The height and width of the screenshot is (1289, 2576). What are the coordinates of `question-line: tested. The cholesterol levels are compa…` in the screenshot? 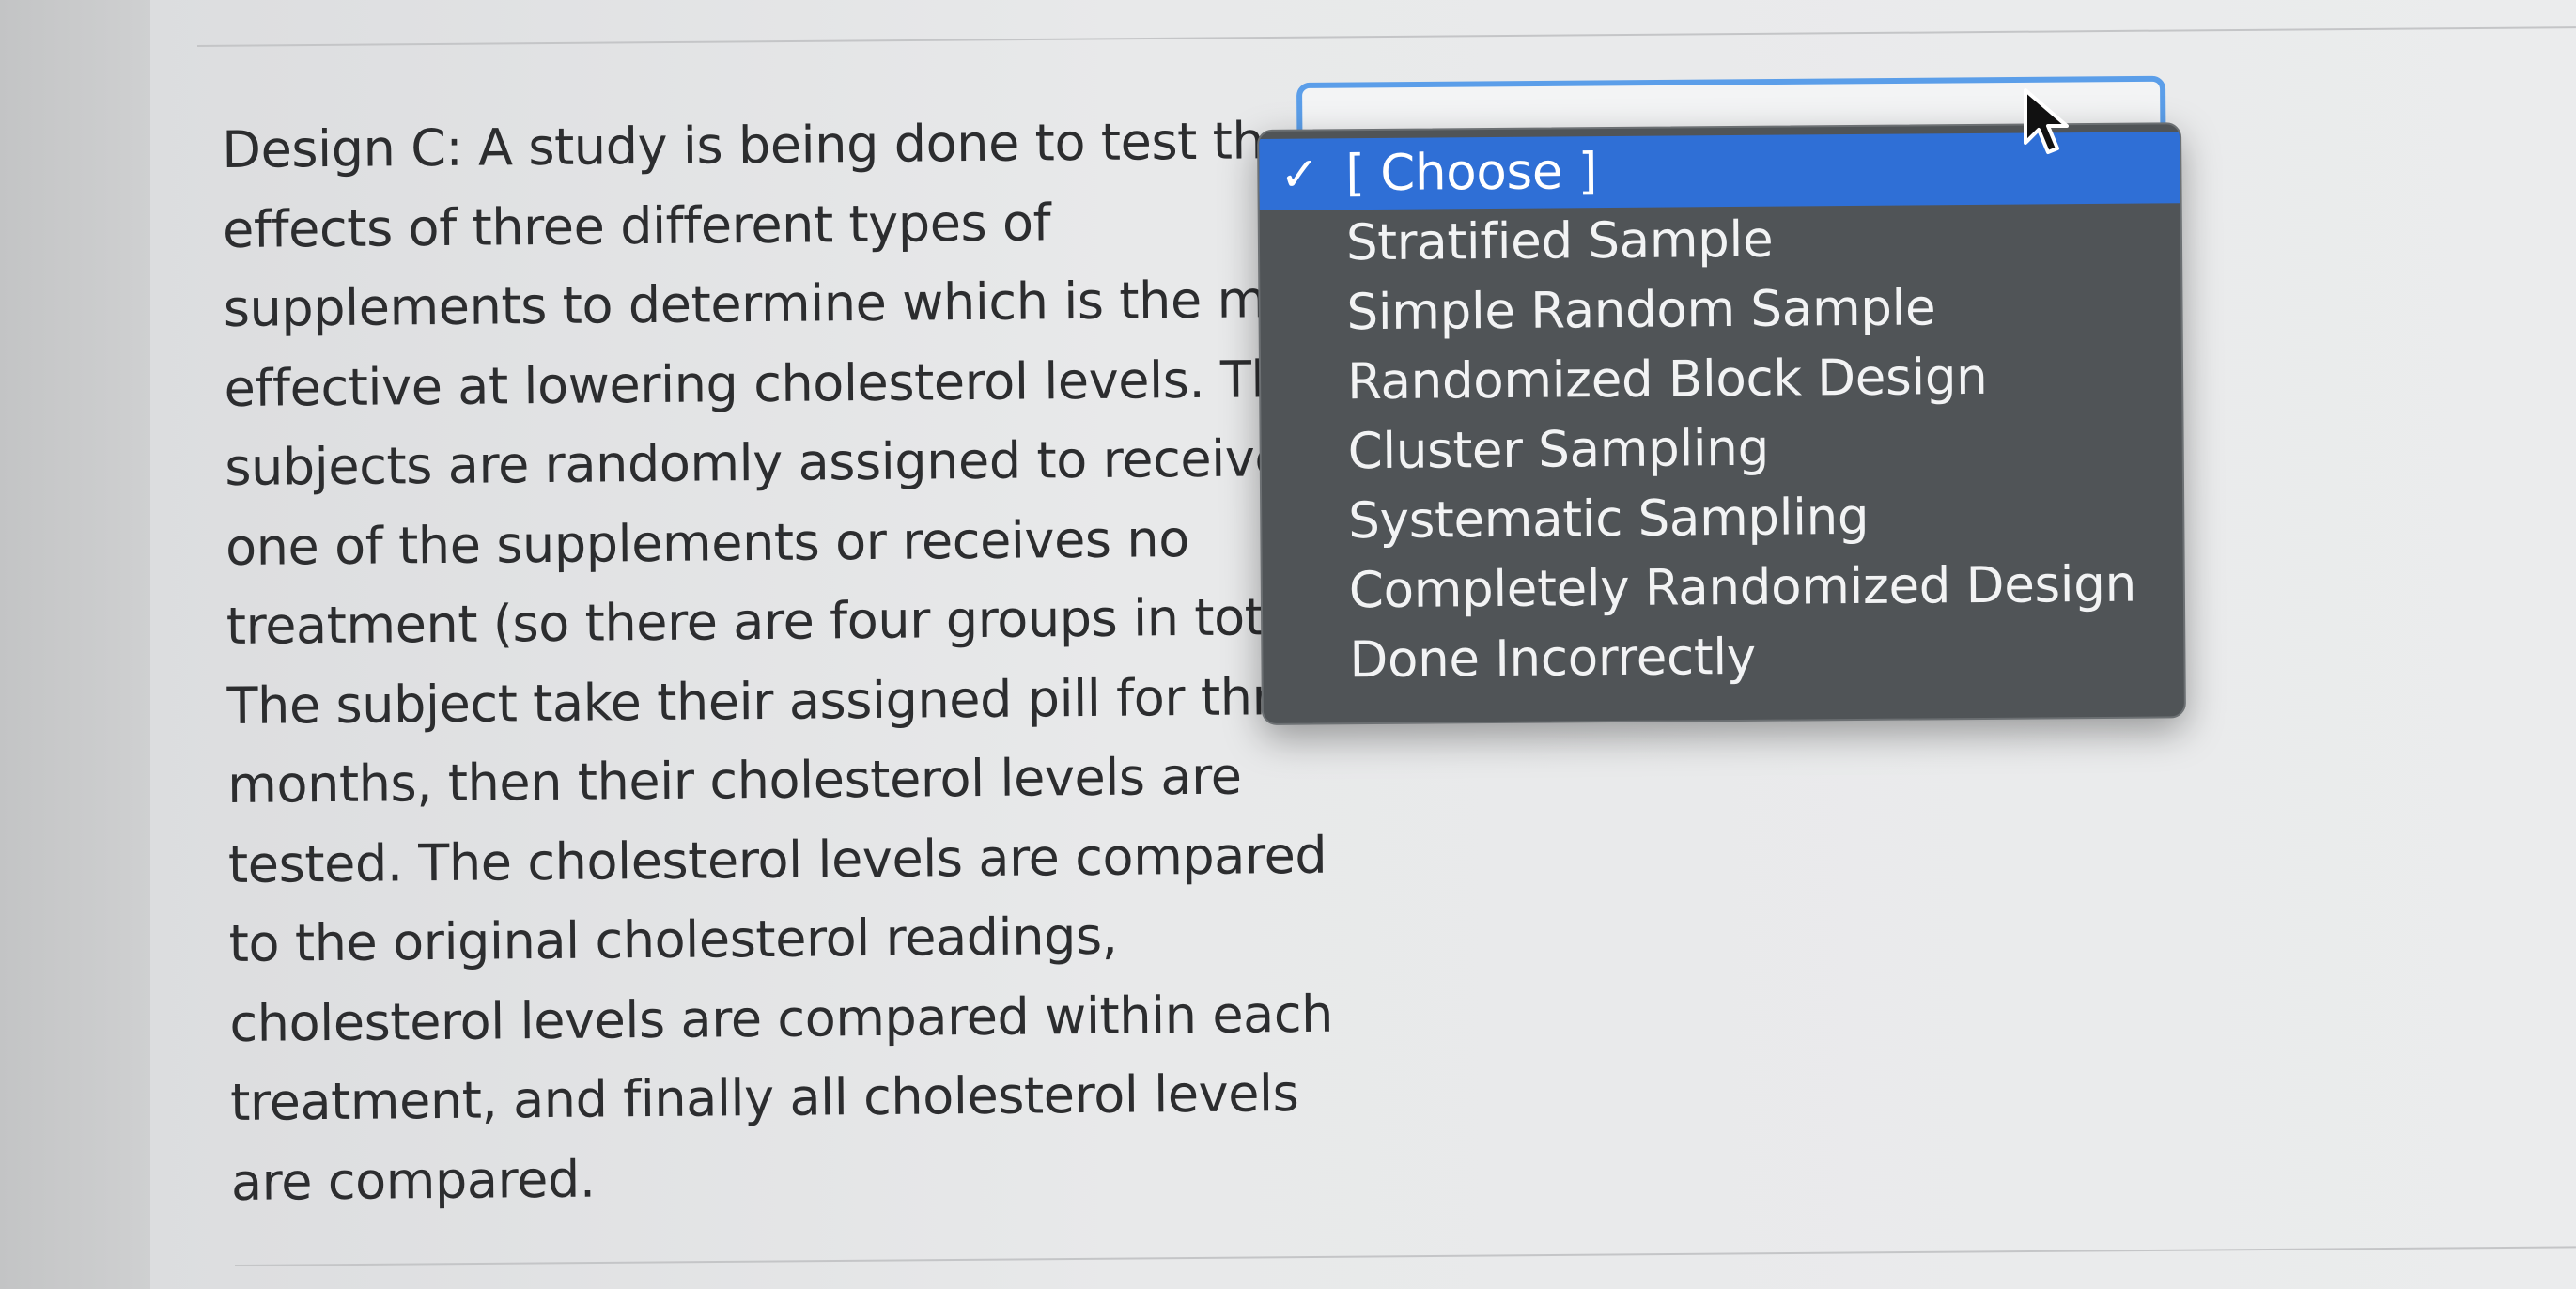 It's located at (777, 860).